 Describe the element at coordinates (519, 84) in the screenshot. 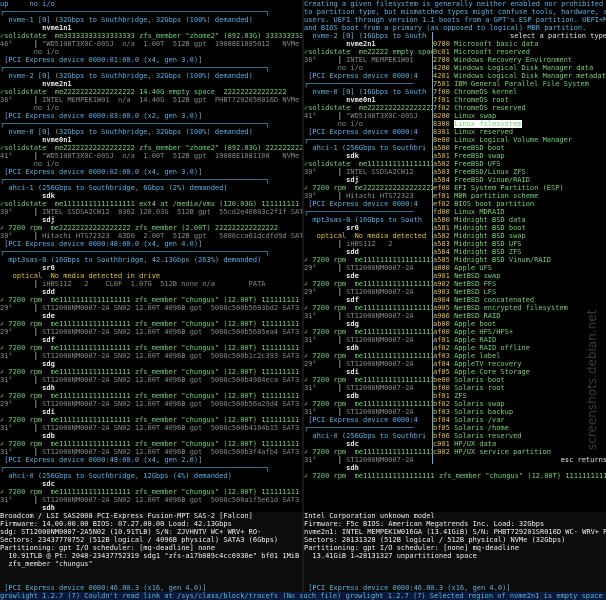

I see `partition-type-item: 7501 IBM General Parallel File System` at that location.